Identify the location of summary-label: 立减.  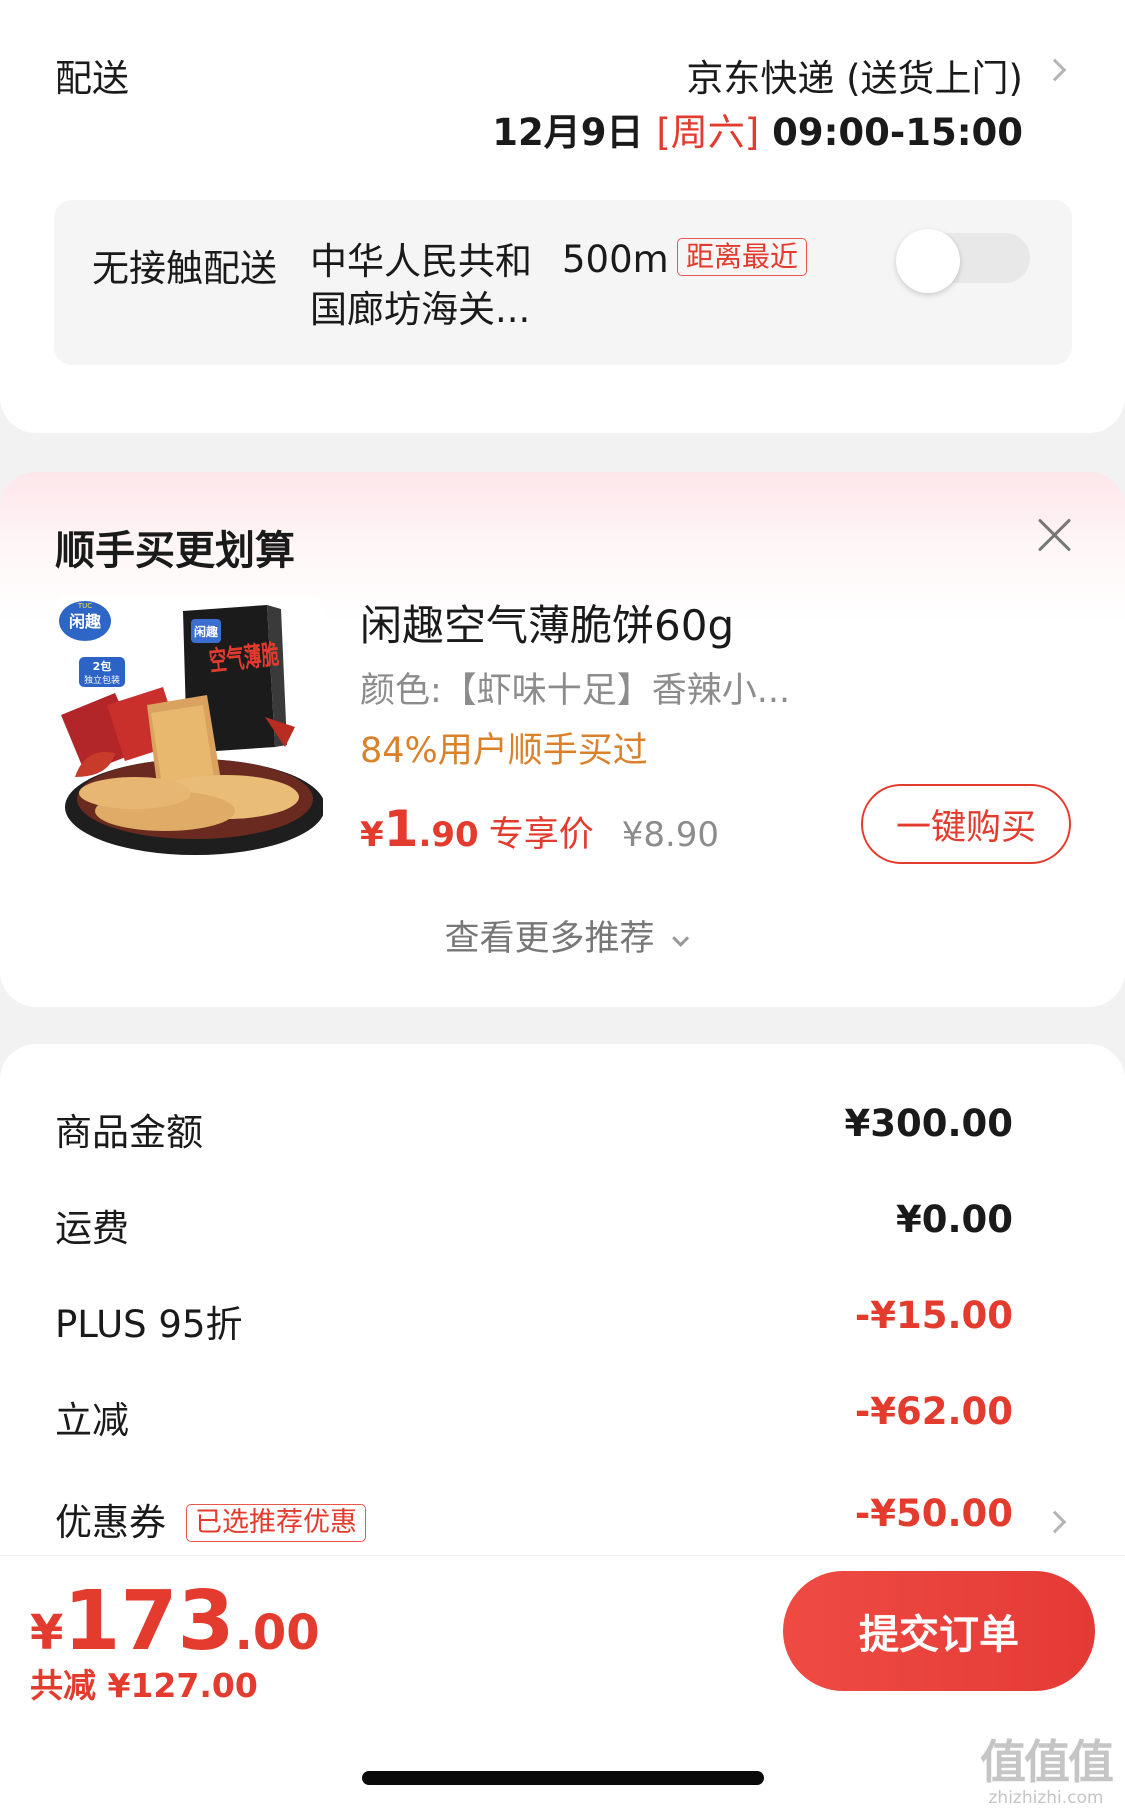
(92, 1420).